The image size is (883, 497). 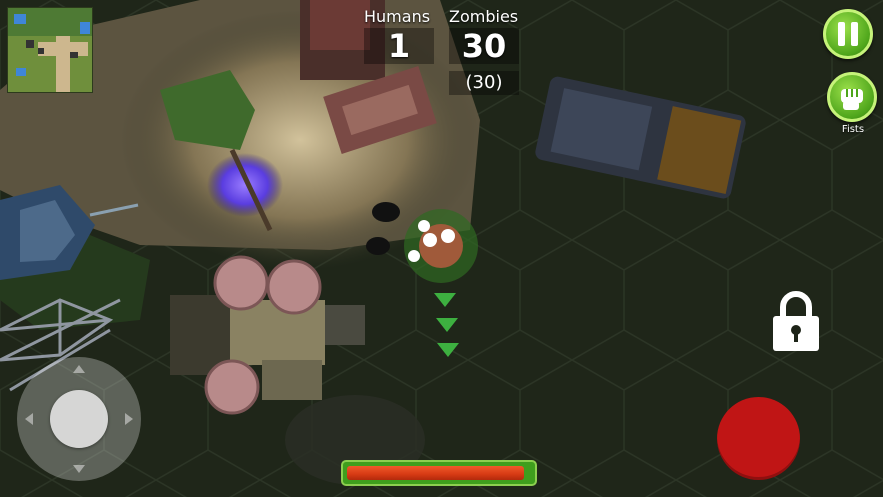 What do you see at coordinates (853, 129) in the screenshot?
I see `weapon-label: Fists` at bounding box center [853, 129].